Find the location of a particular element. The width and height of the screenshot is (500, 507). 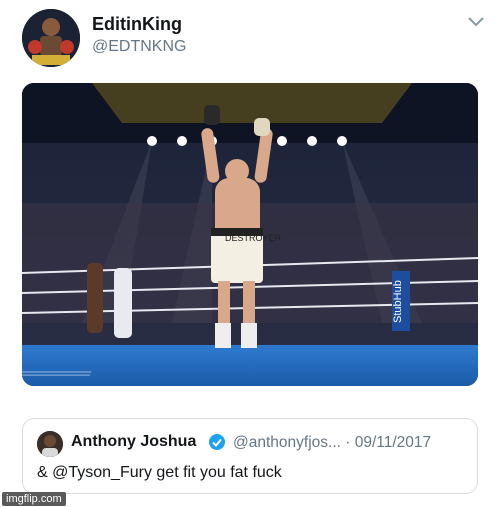

quoted-avatar-icon is located at coordinates (50, 444).